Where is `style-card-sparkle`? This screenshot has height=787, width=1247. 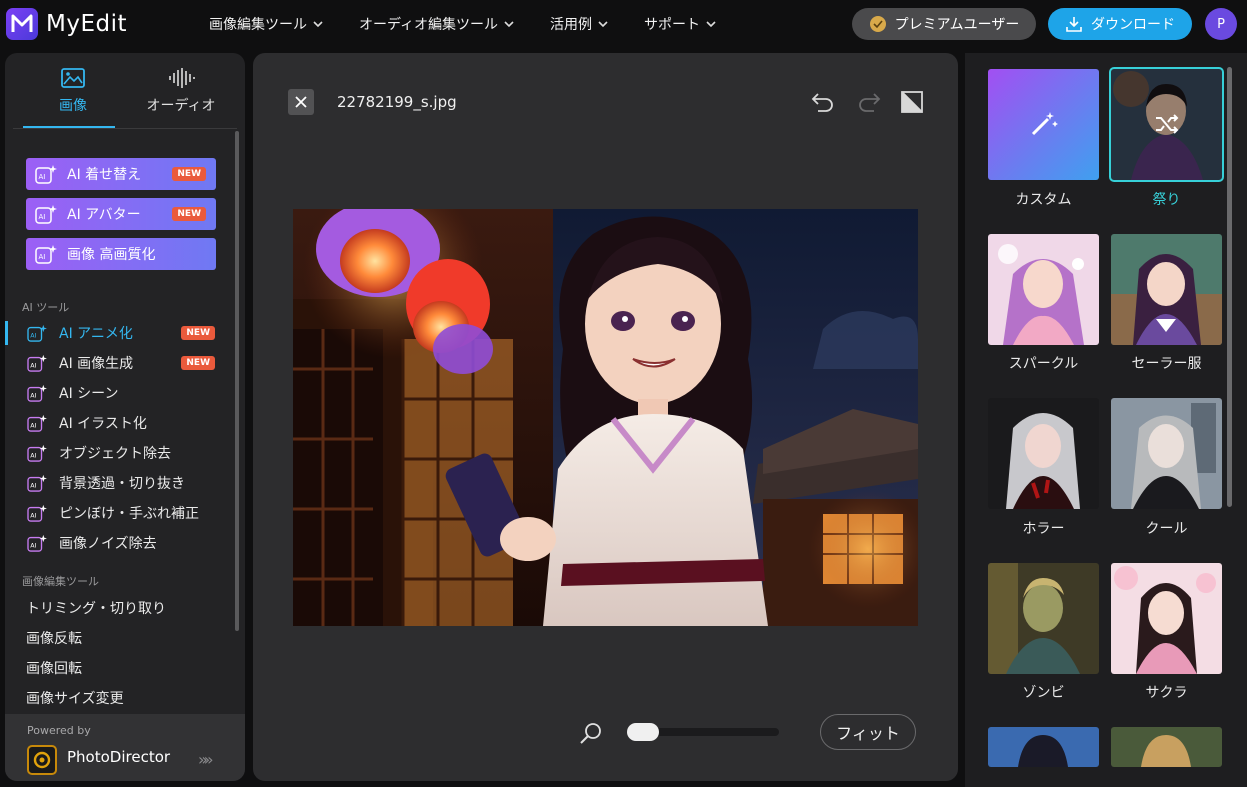
style-card-sparkle is located at coordinates (1043, 289).